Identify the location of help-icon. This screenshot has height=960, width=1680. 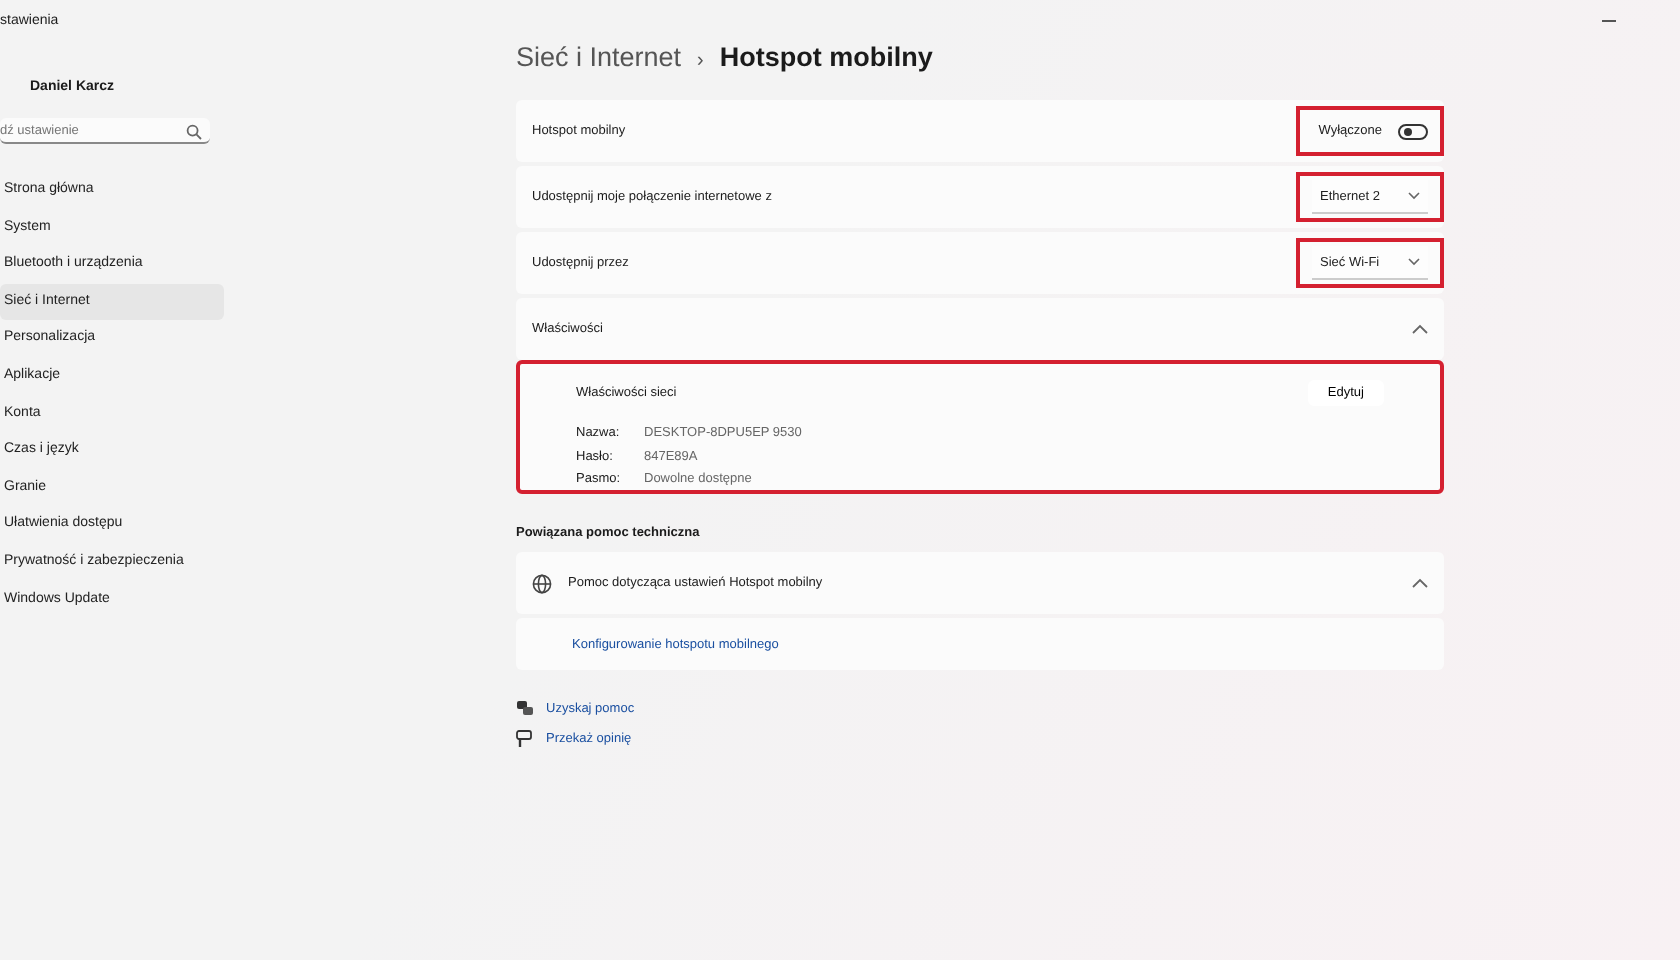
(525, 709).